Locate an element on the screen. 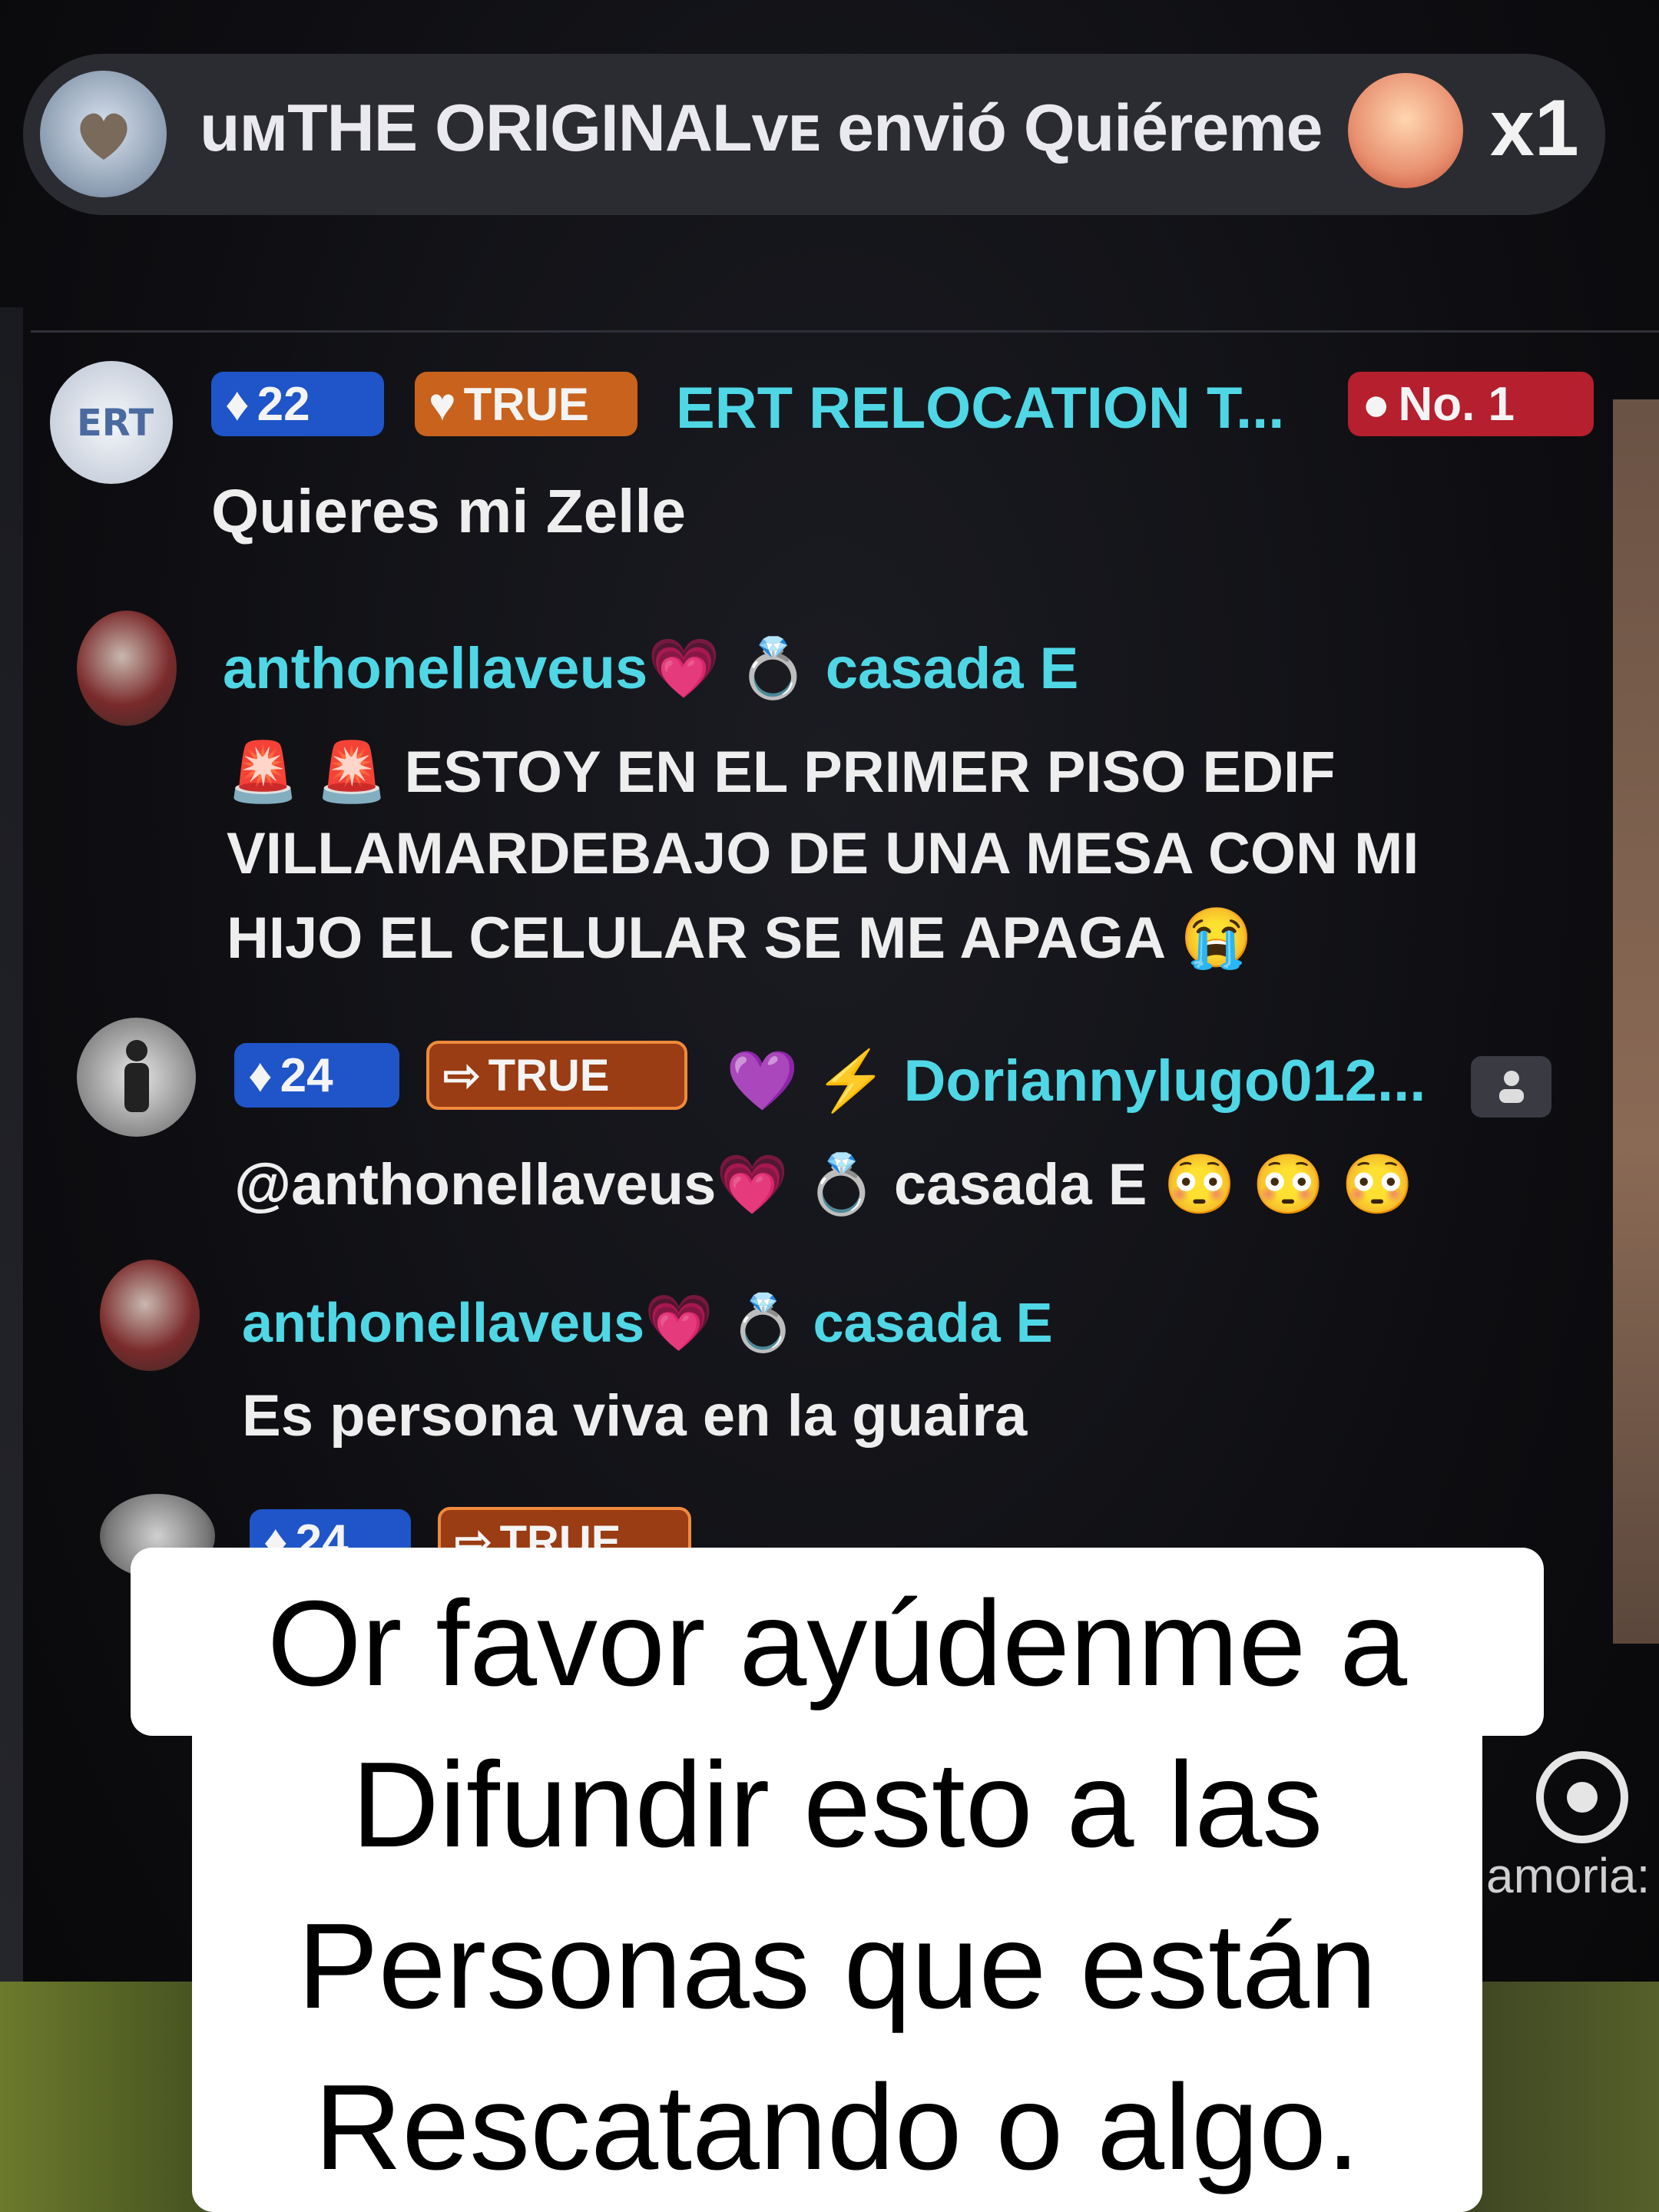 Image resolution: width=1659 pixels, height=2212 pixels. rank-badge: ● No. 1 is located at coordinates (1471, 404).